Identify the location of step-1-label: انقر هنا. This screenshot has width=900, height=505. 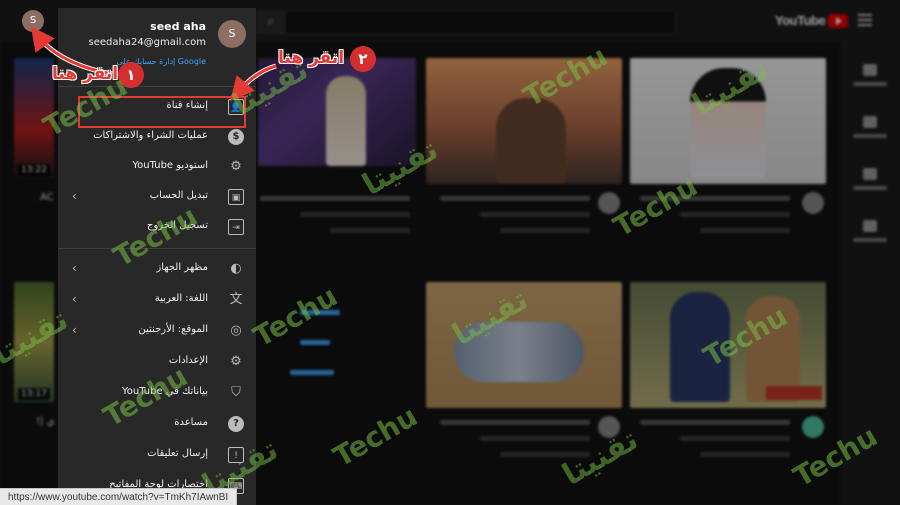
(85, 74).